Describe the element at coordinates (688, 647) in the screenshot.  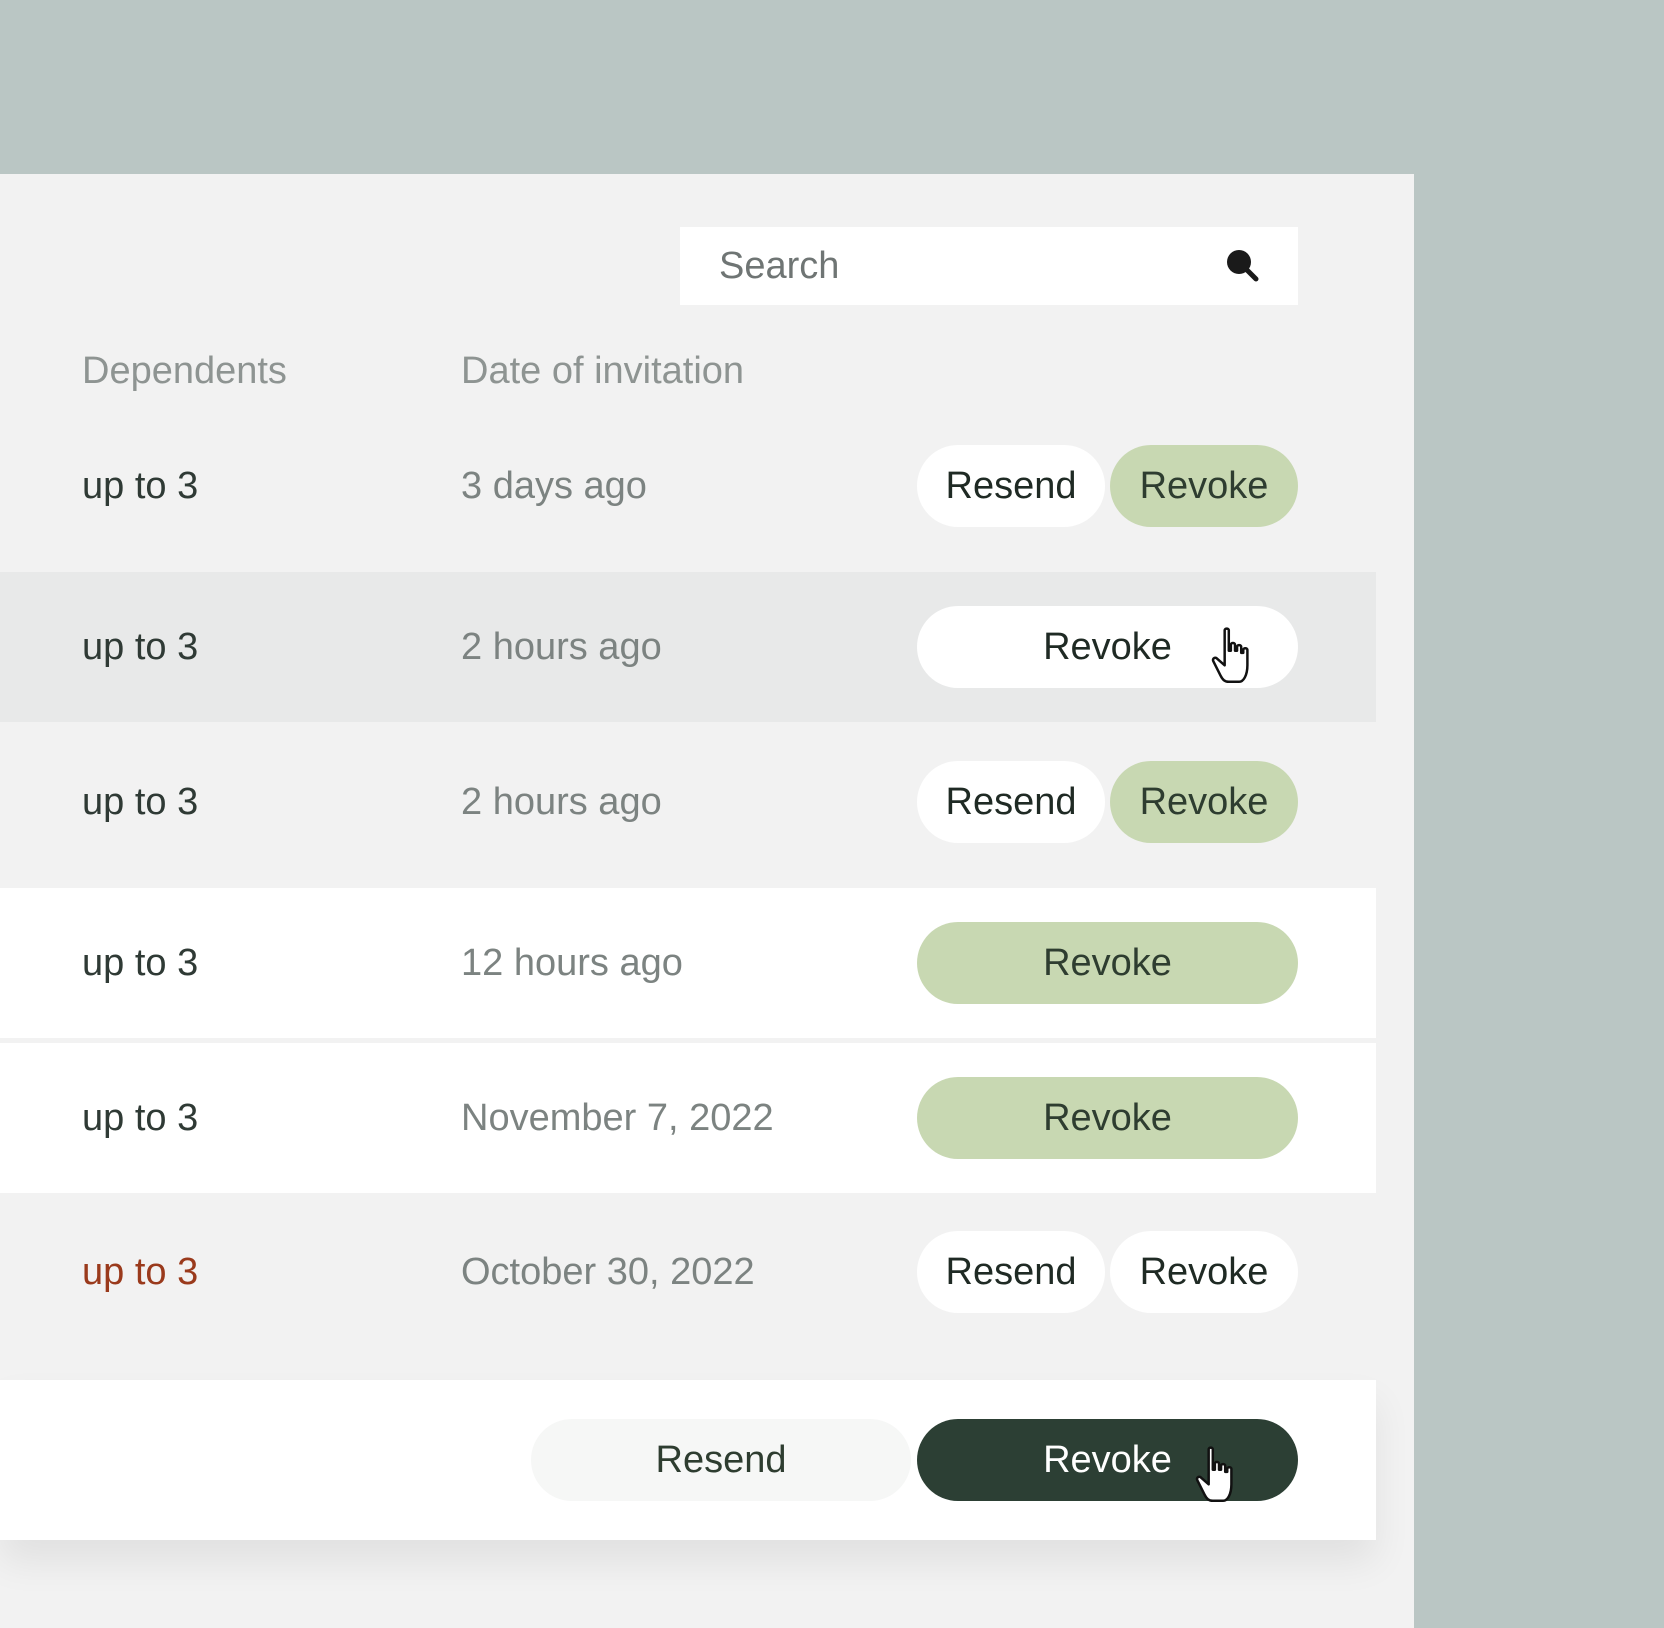
I see `table-row: up to 3 2 hours ago Revoke` at that location.